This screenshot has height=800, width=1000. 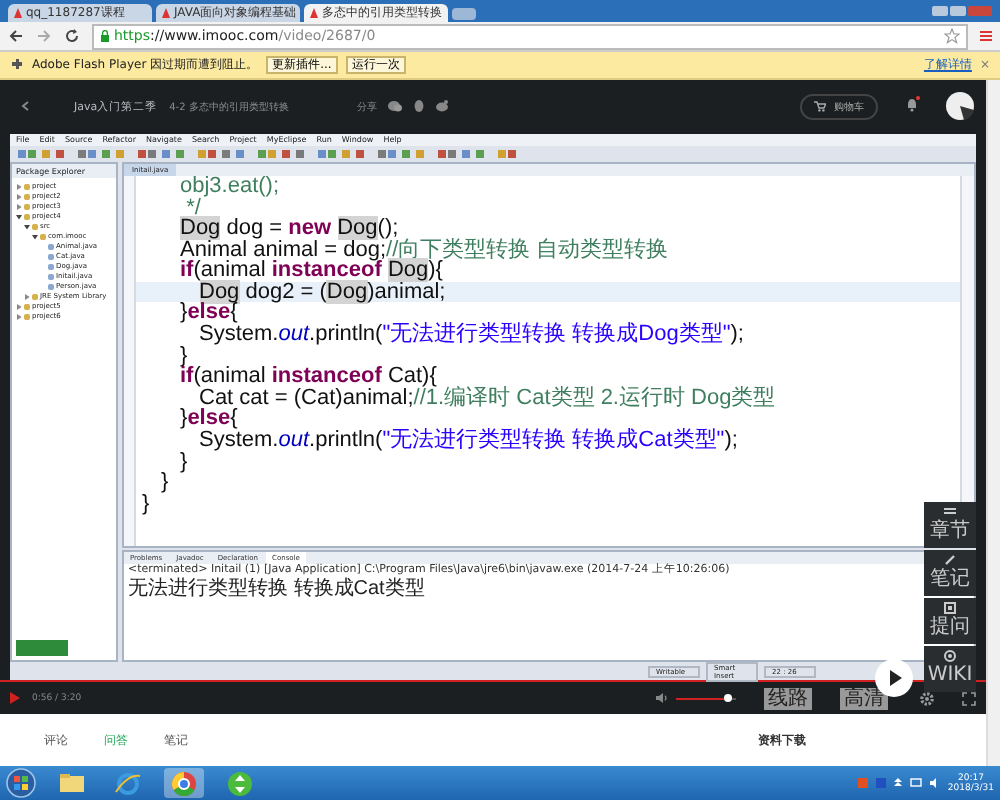 What do you see at coordinates (950, 656) in the screenshot?
I see `circle-icon` at bounding box center [950, 656].